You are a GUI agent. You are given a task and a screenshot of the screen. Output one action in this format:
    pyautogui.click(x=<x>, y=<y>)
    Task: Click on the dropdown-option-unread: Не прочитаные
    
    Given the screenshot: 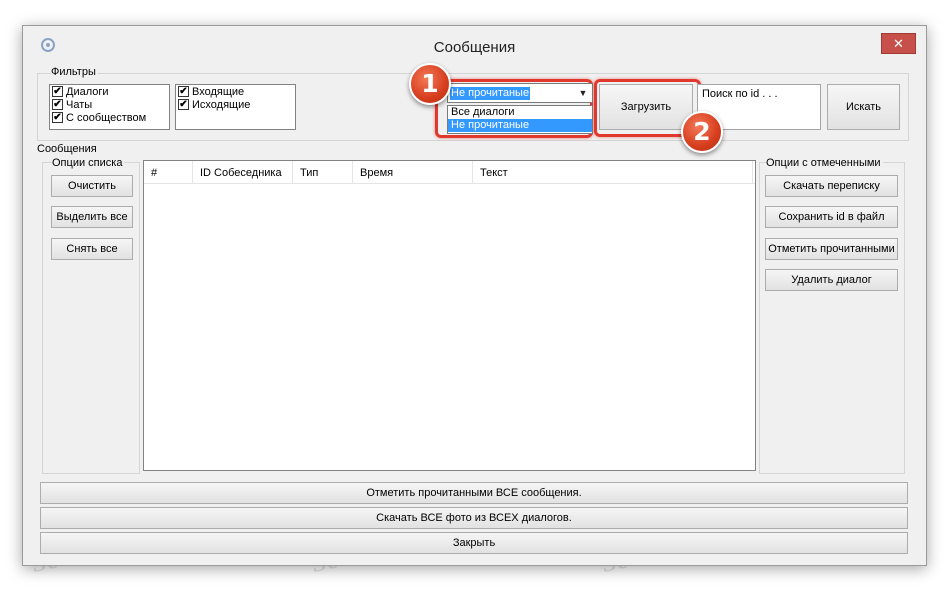 What is the action you would take?
    pyautogui.click(x=520, y=125)
    